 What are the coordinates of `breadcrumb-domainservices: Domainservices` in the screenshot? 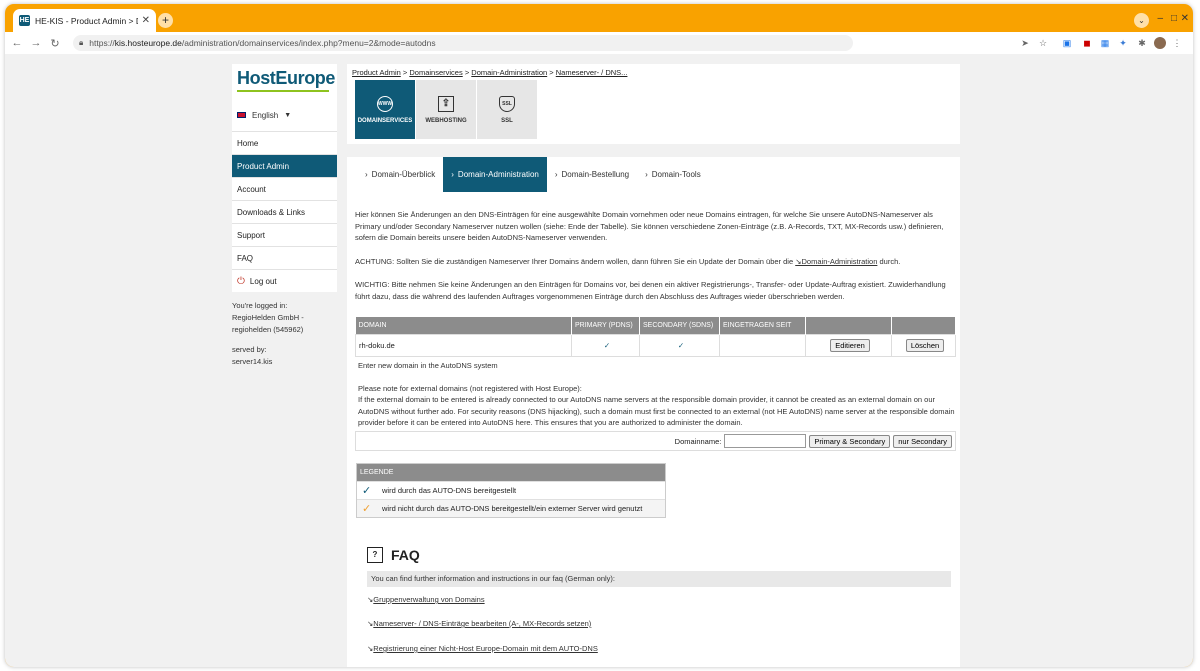 It's located at (435, 72).